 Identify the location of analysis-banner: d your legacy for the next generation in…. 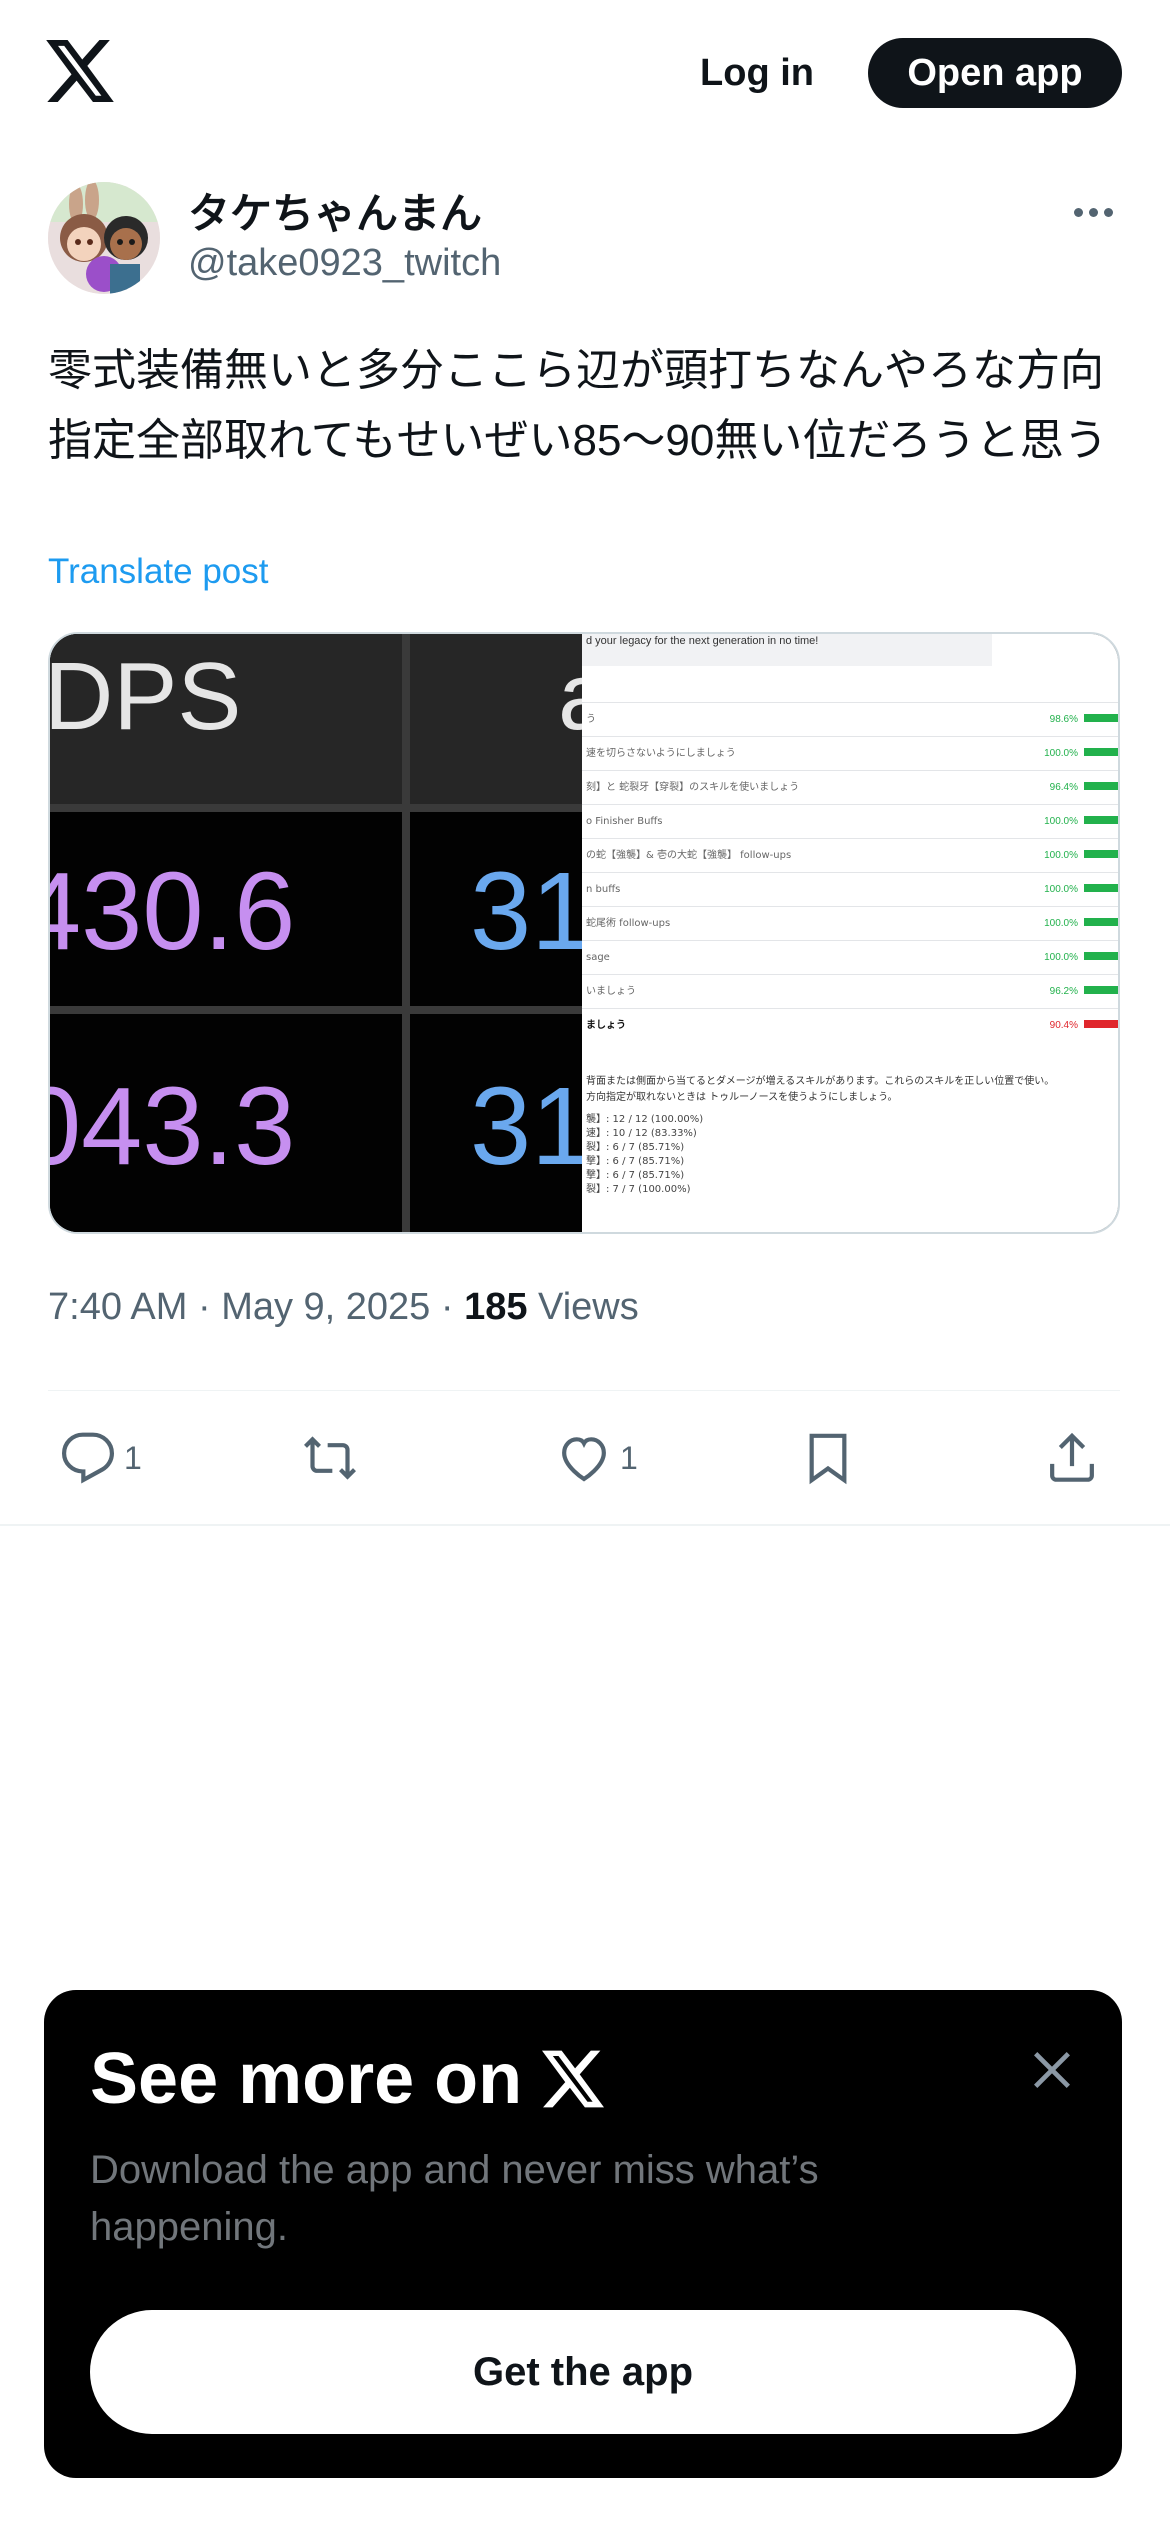
(702, 641).